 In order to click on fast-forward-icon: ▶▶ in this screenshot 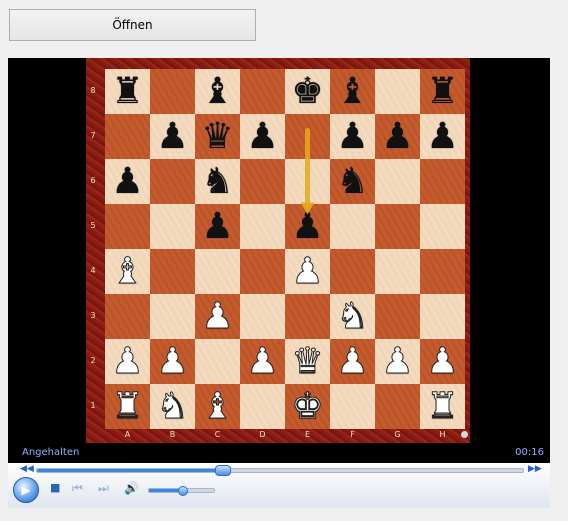, I will do `click(535, 469)`.